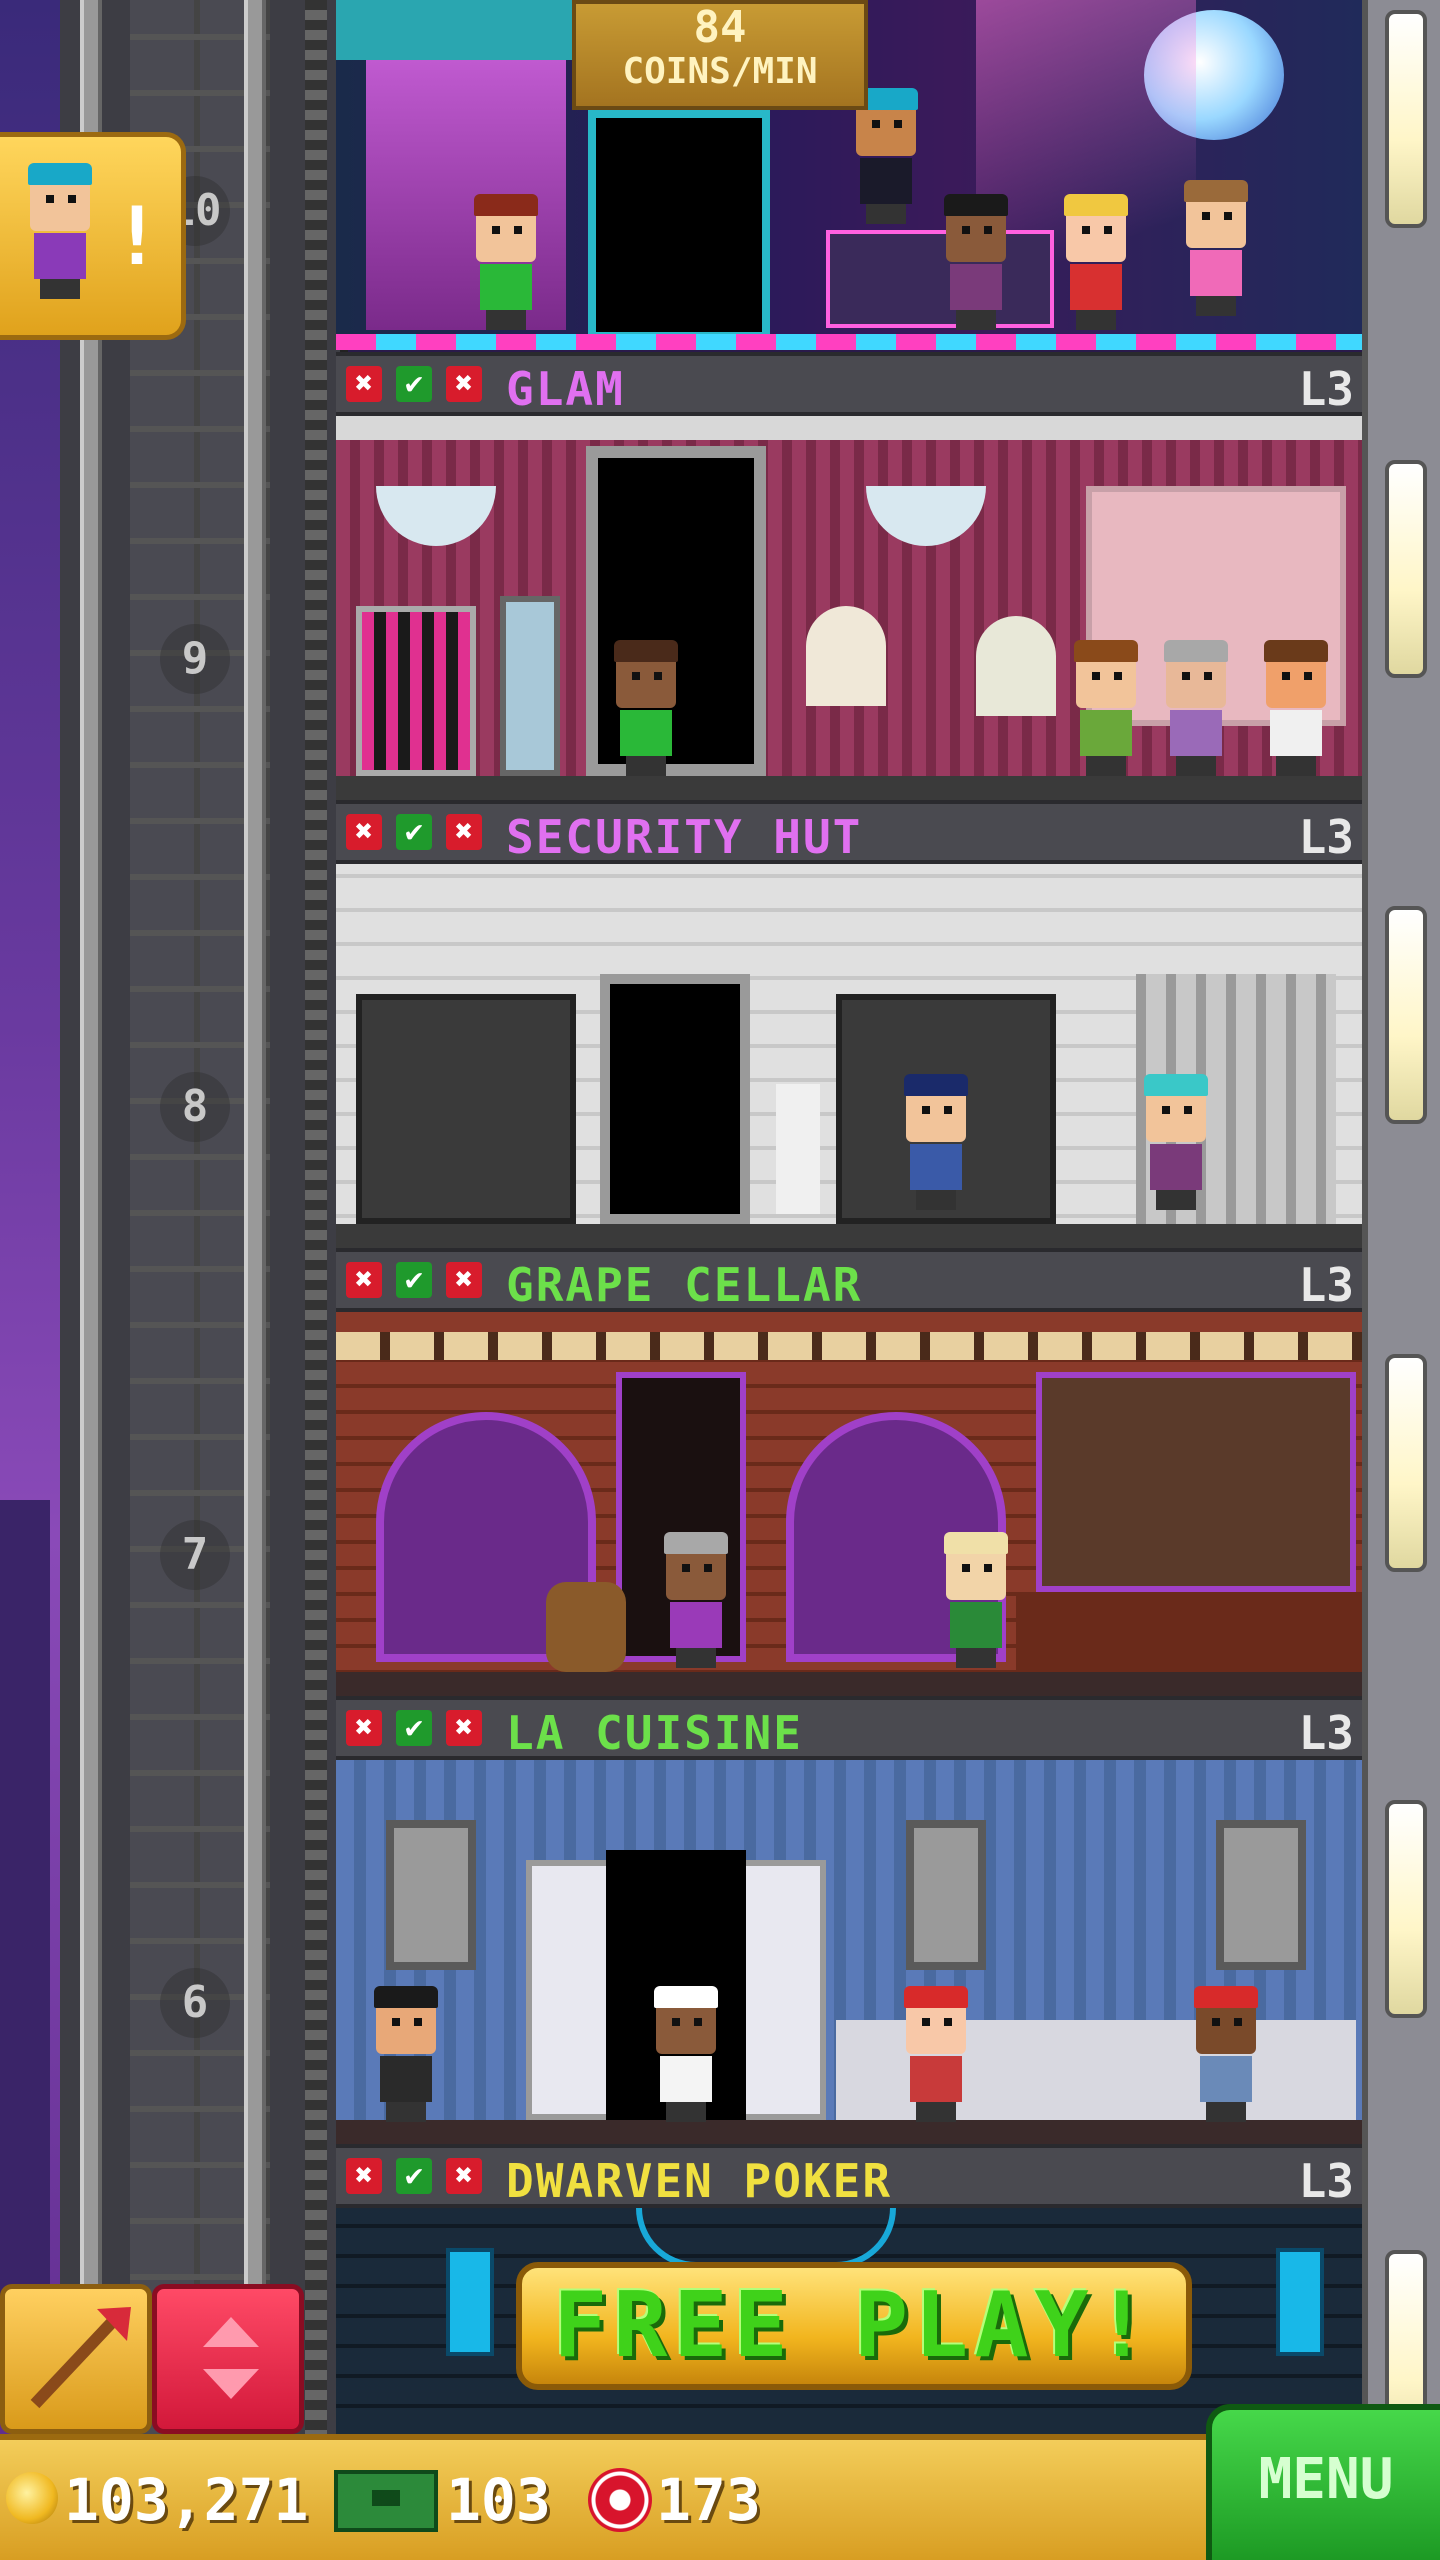 The width and height of the screenshot is (1440, 2560). I want to click on floor-header-security-hut: ✖ ✔ ✖ SECURITY HUT L3, so click(849, 832).